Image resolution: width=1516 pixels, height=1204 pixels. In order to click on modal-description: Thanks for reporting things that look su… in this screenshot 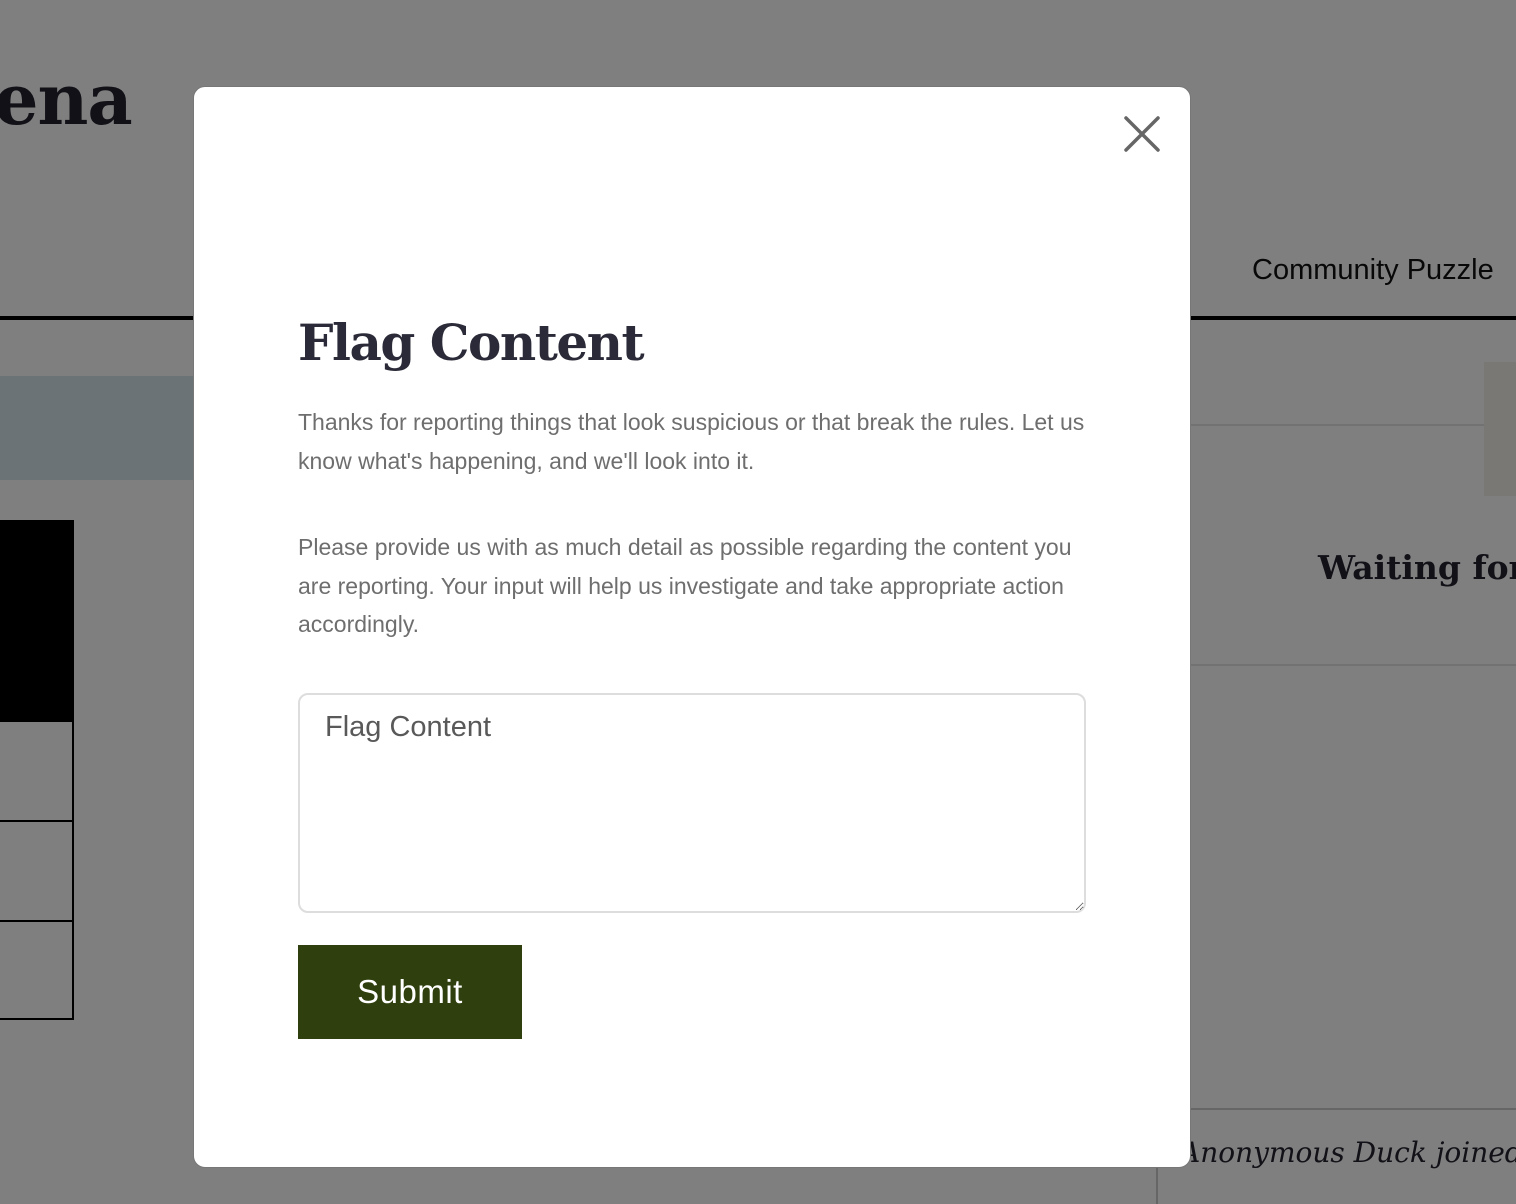, I will do `click(691, 441)`.